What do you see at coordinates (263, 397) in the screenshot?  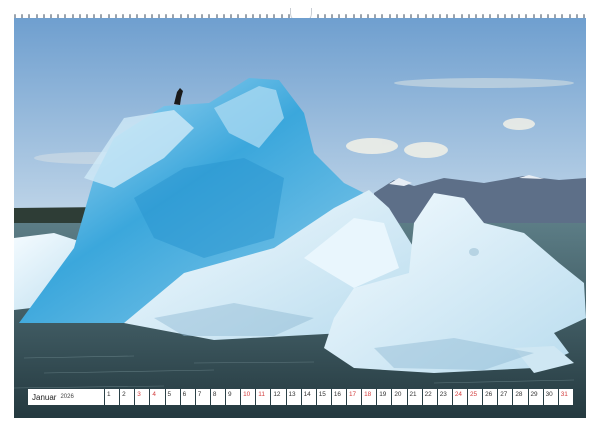 I see `calendar-day: 11` at bounding box center [263, 397].